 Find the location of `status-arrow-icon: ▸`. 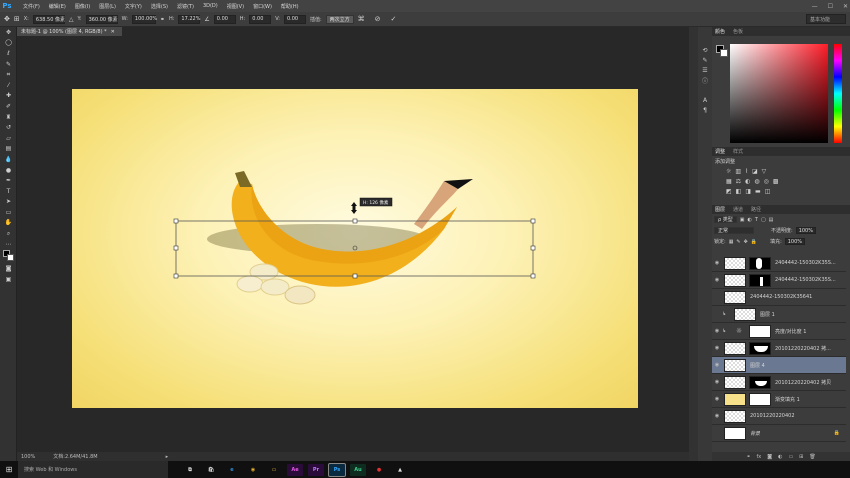

status-arrow-icon: ▸ is located at coordinates (167, 457).